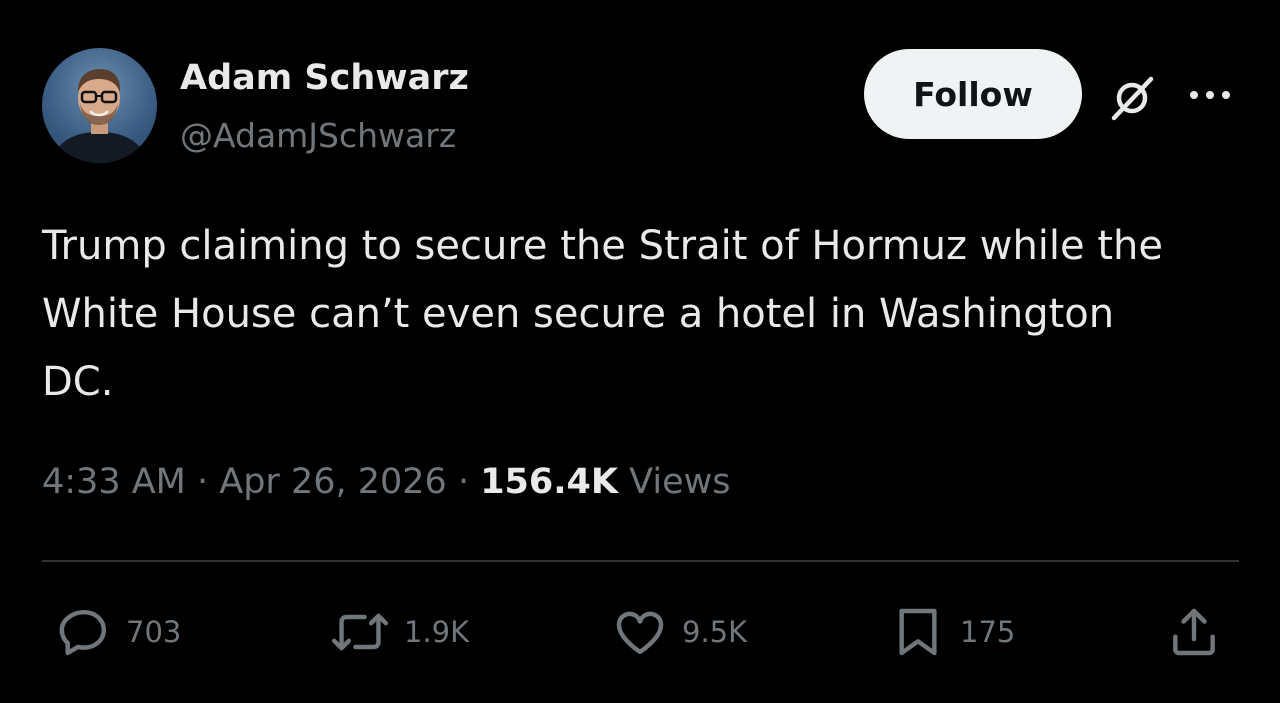 This screenshot has height=703, width=1280. I want to click on like-button: 9.5K, so click(679, 632).